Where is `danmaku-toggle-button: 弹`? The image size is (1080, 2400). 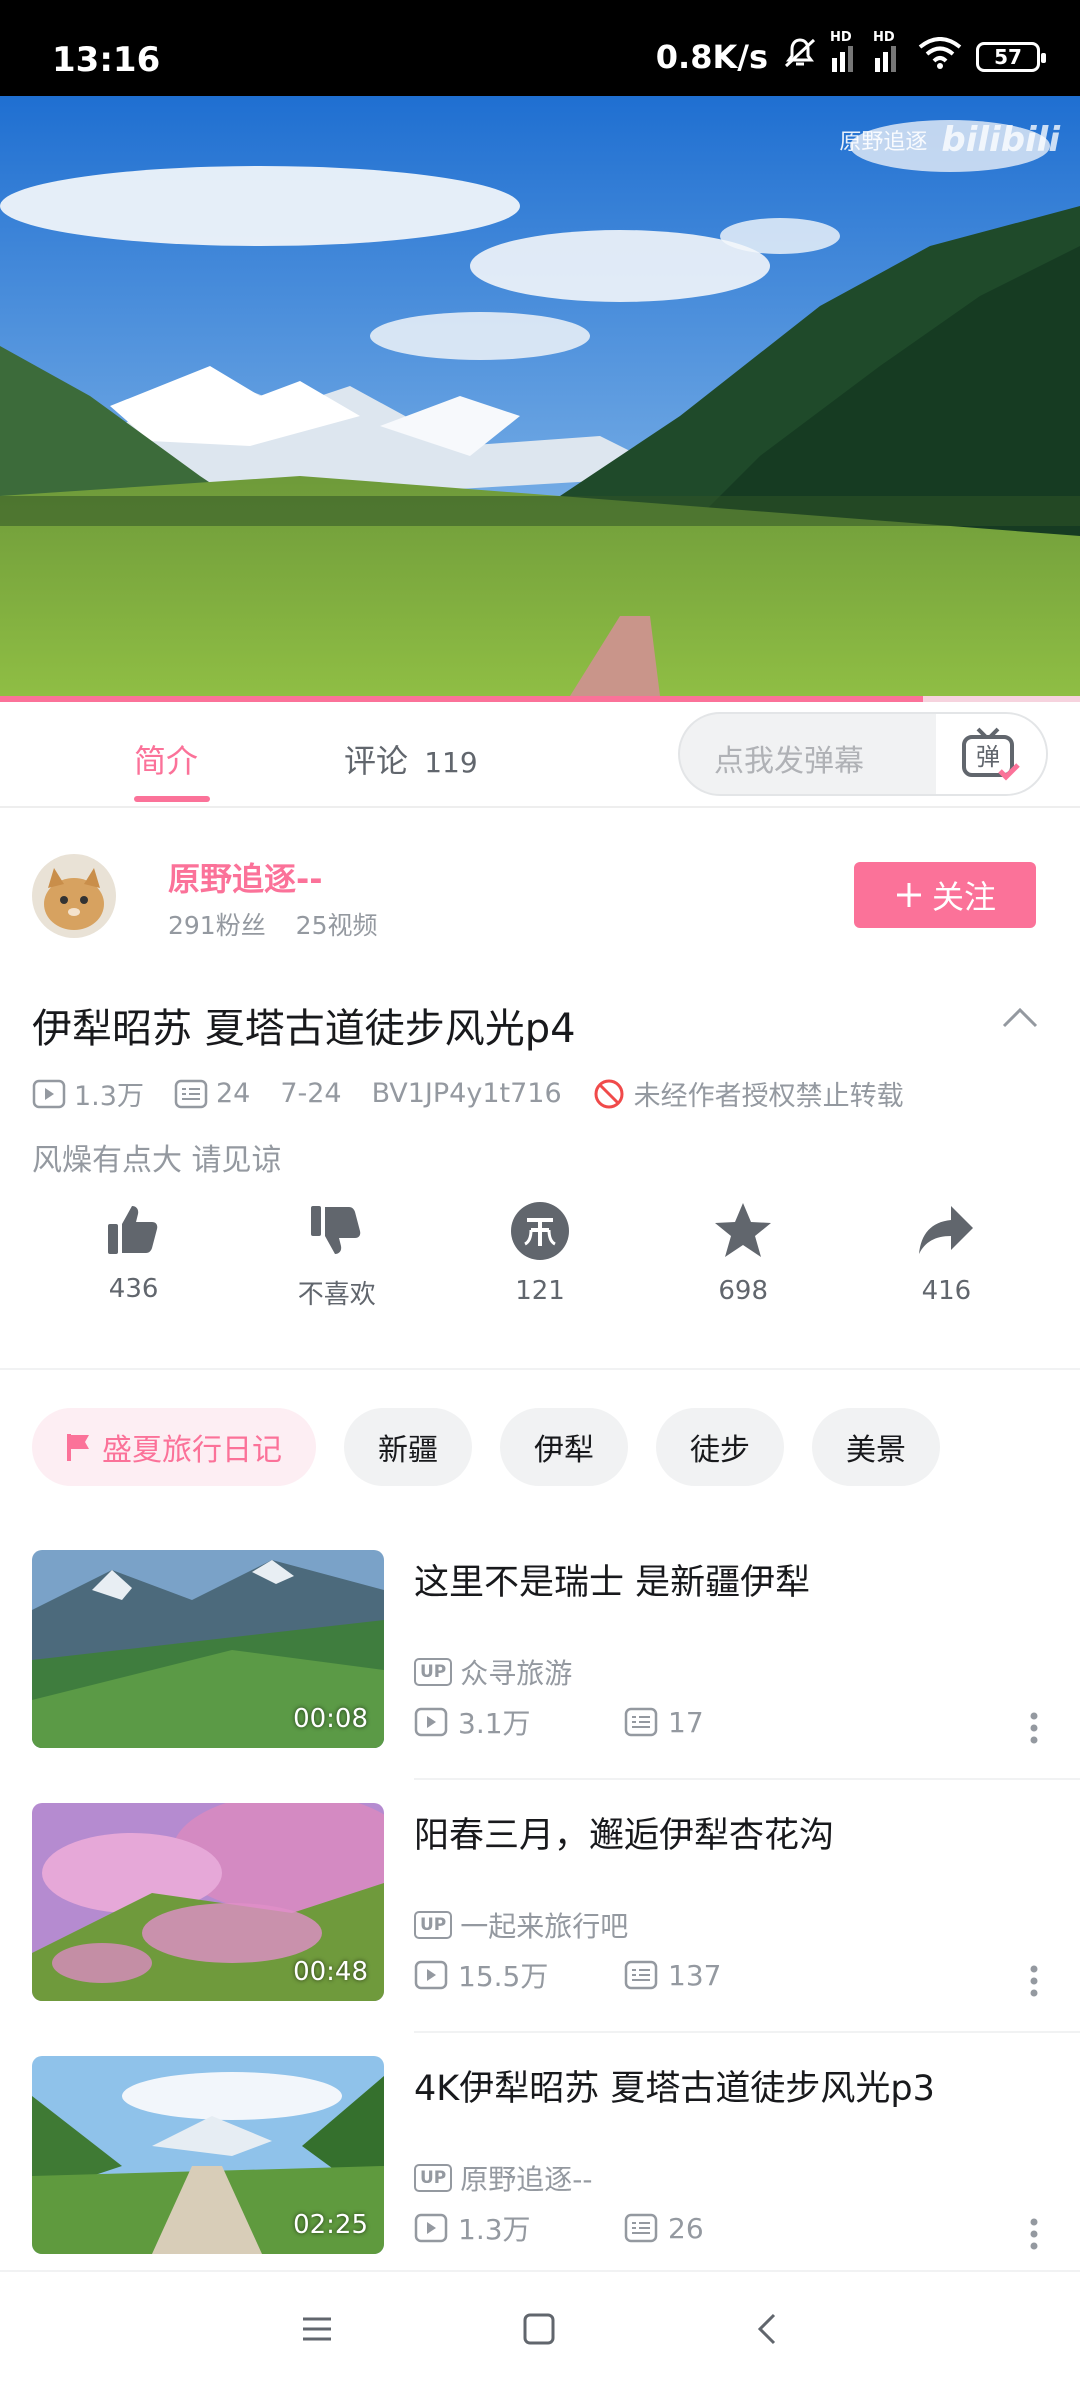 danmaku-toggle-button: 弹 is located at coordinates (991, 754).